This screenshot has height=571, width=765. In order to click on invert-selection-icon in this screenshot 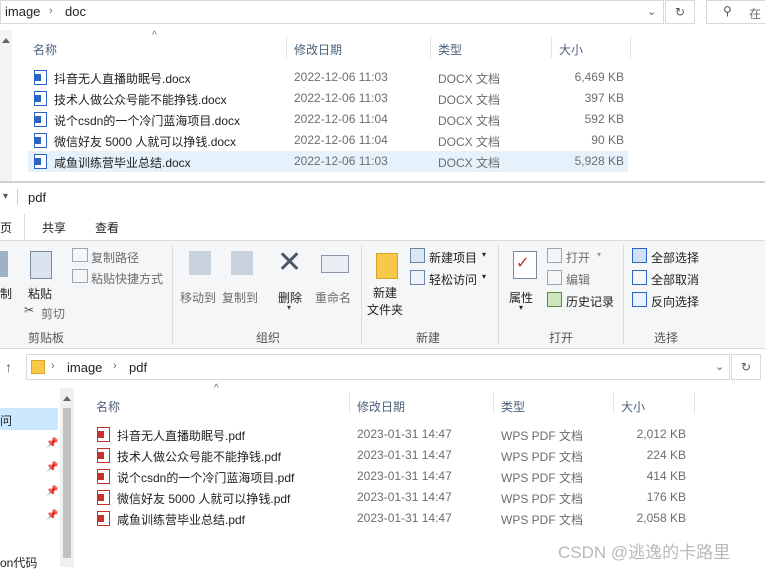, I will do `click(639, 299)`.